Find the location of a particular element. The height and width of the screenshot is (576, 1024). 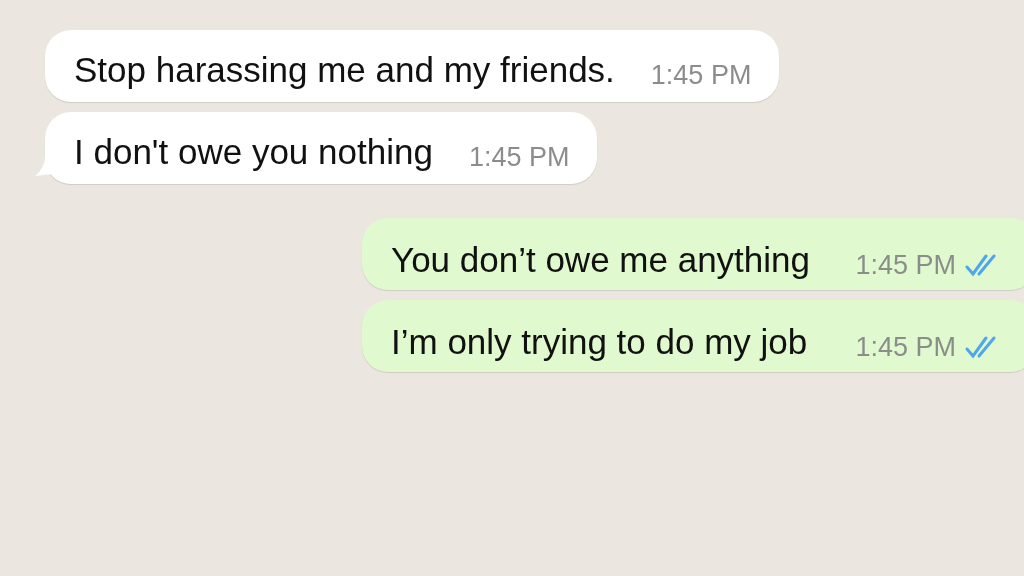

message-text: I’m only trying to do my job is located at coordinates (599, 342).